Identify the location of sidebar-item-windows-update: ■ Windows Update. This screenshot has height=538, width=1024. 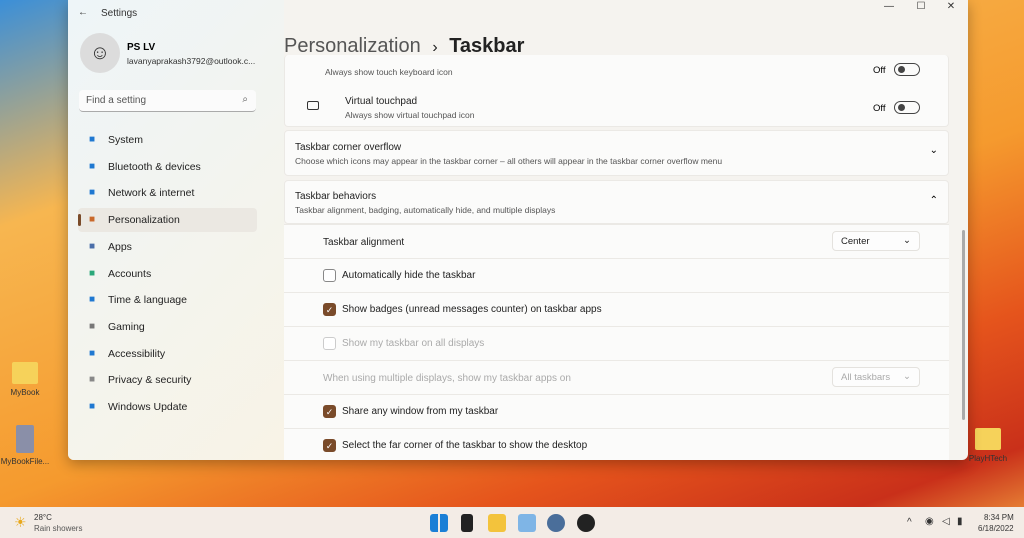
(167, 407).